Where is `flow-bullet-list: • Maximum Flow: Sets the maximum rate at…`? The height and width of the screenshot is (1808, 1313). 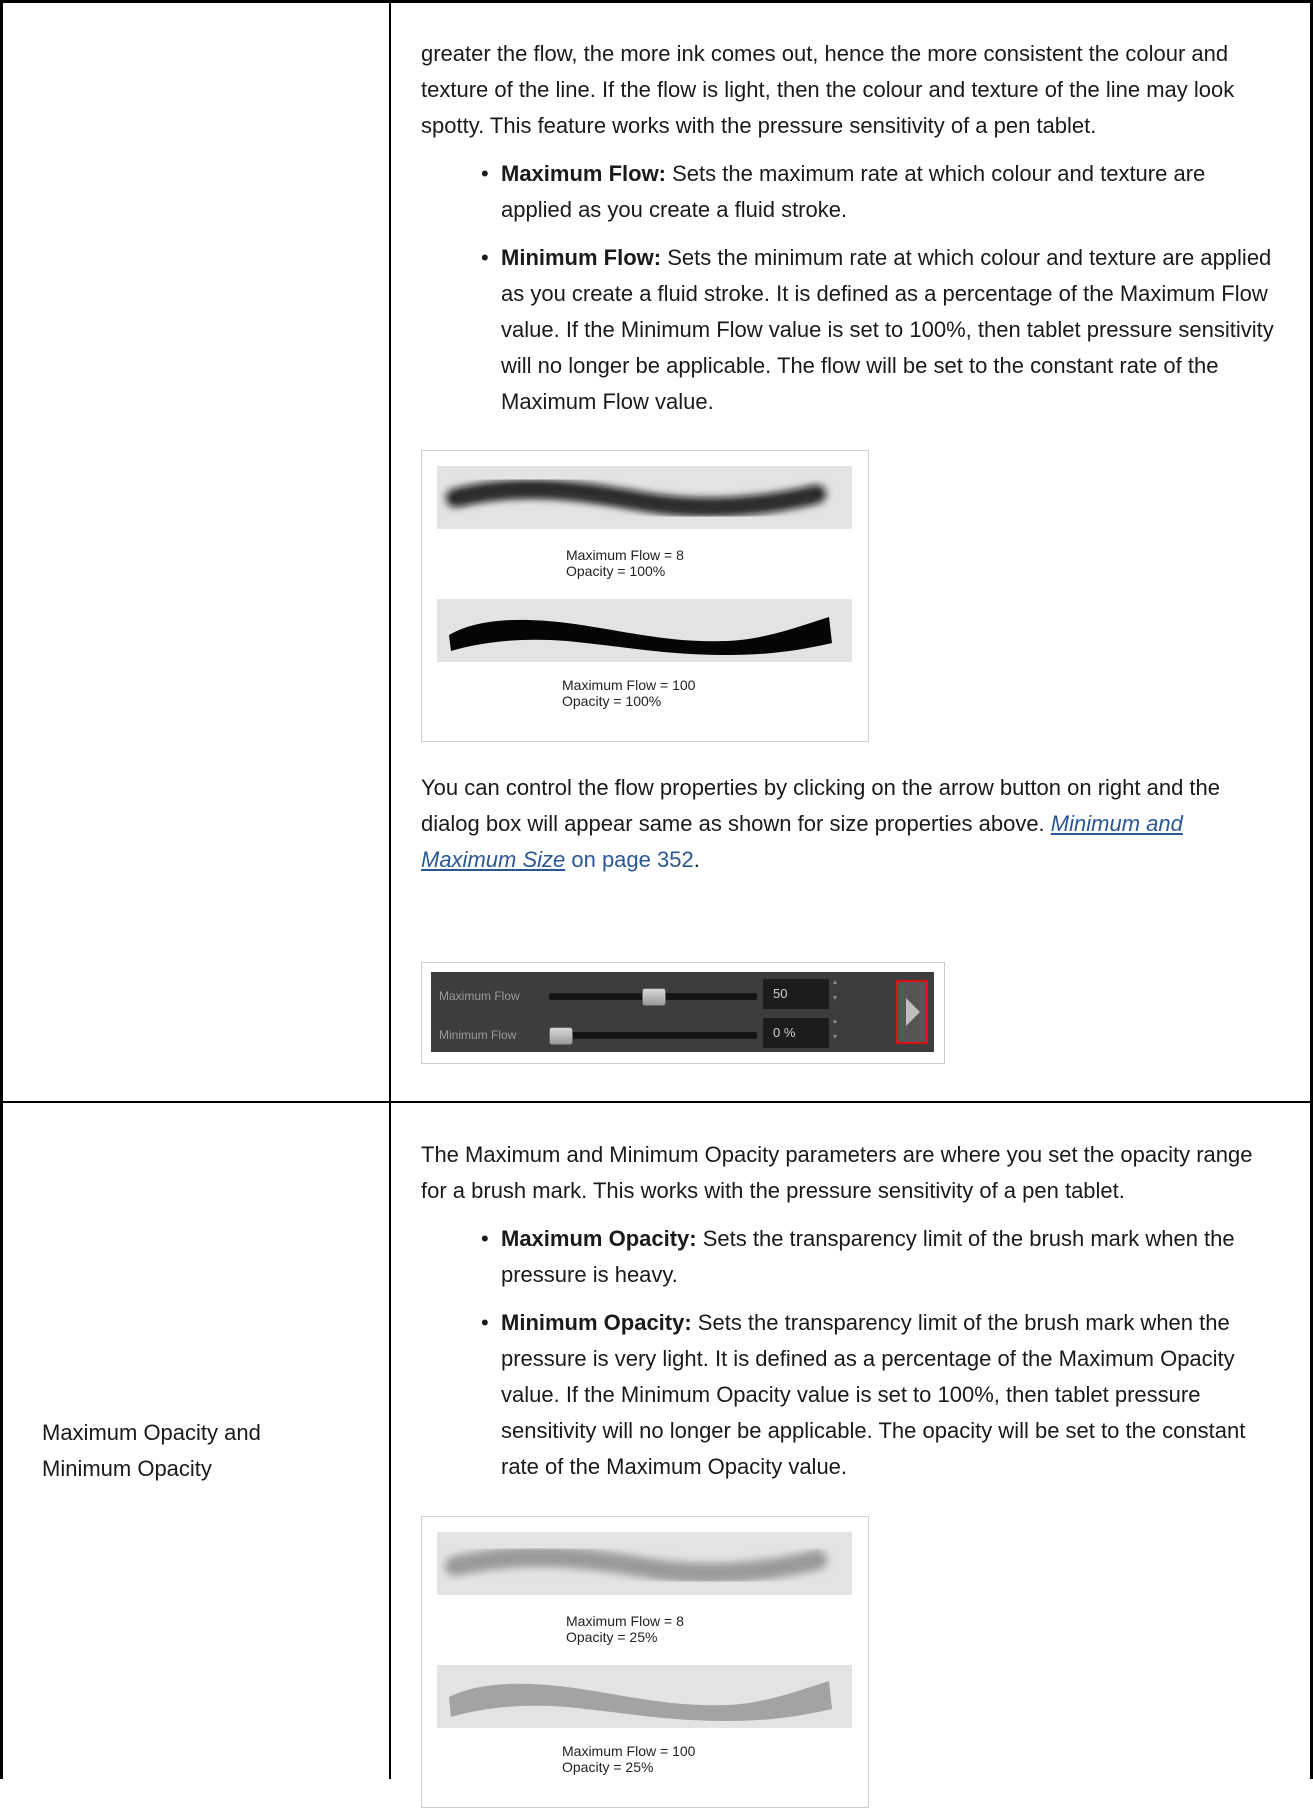
flow-bullet-list: • Maximum Flow: Sets the maximum rate at… is located at coordinates (851, 288).